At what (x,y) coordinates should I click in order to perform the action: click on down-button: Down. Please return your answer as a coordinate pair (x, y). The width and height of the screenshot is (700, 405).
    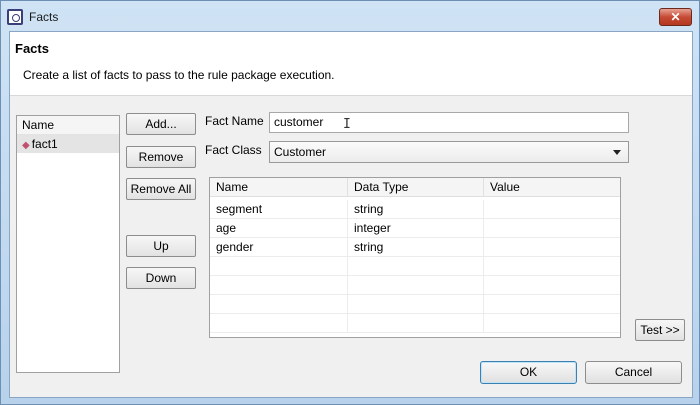
    Looking at the image, I should click on (161, 278).